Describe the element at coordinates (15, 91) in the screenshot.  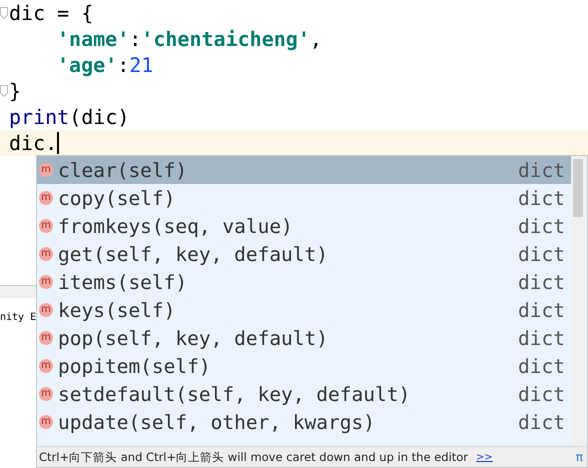
I see `code-line: }` at that location.